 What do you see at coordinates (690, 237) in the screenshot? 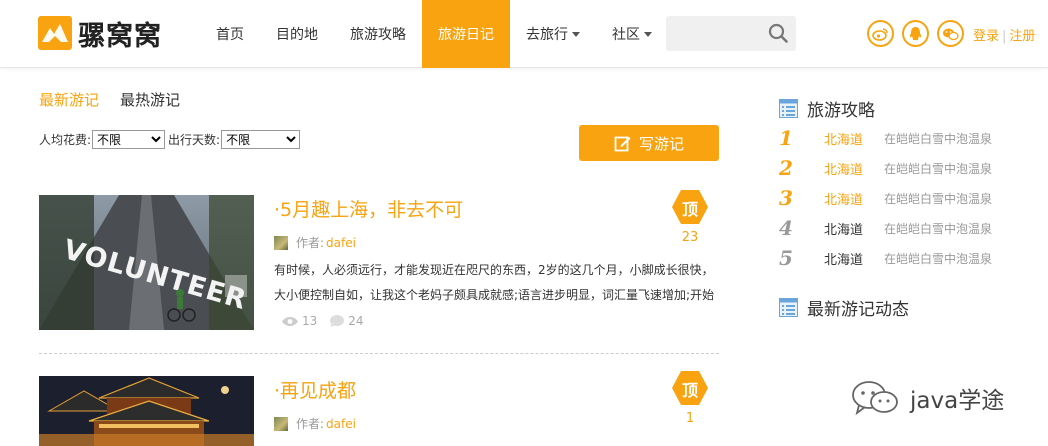
I see `upvote-count: 23` at bounding box center [690, 237].